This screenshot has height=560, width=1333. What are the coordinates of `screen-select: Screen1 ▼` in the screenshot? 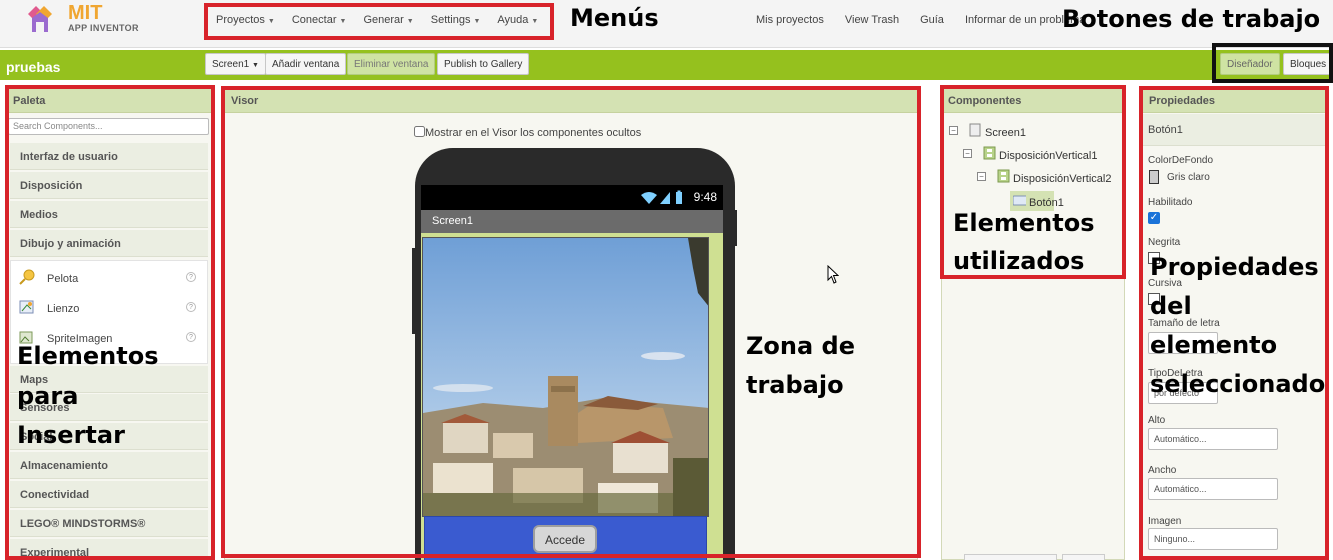 It's located at (235, 64).